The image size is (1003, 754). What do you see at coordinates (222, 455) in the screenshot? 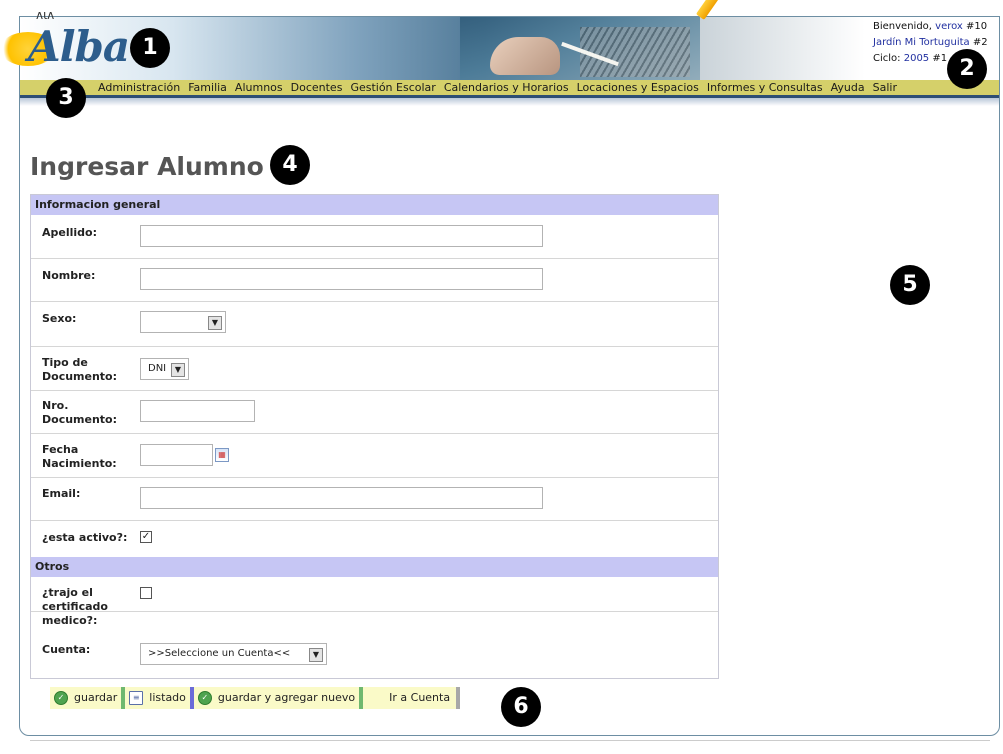
I see `calendar-icon: ▦` at bounding box center [222, 455].